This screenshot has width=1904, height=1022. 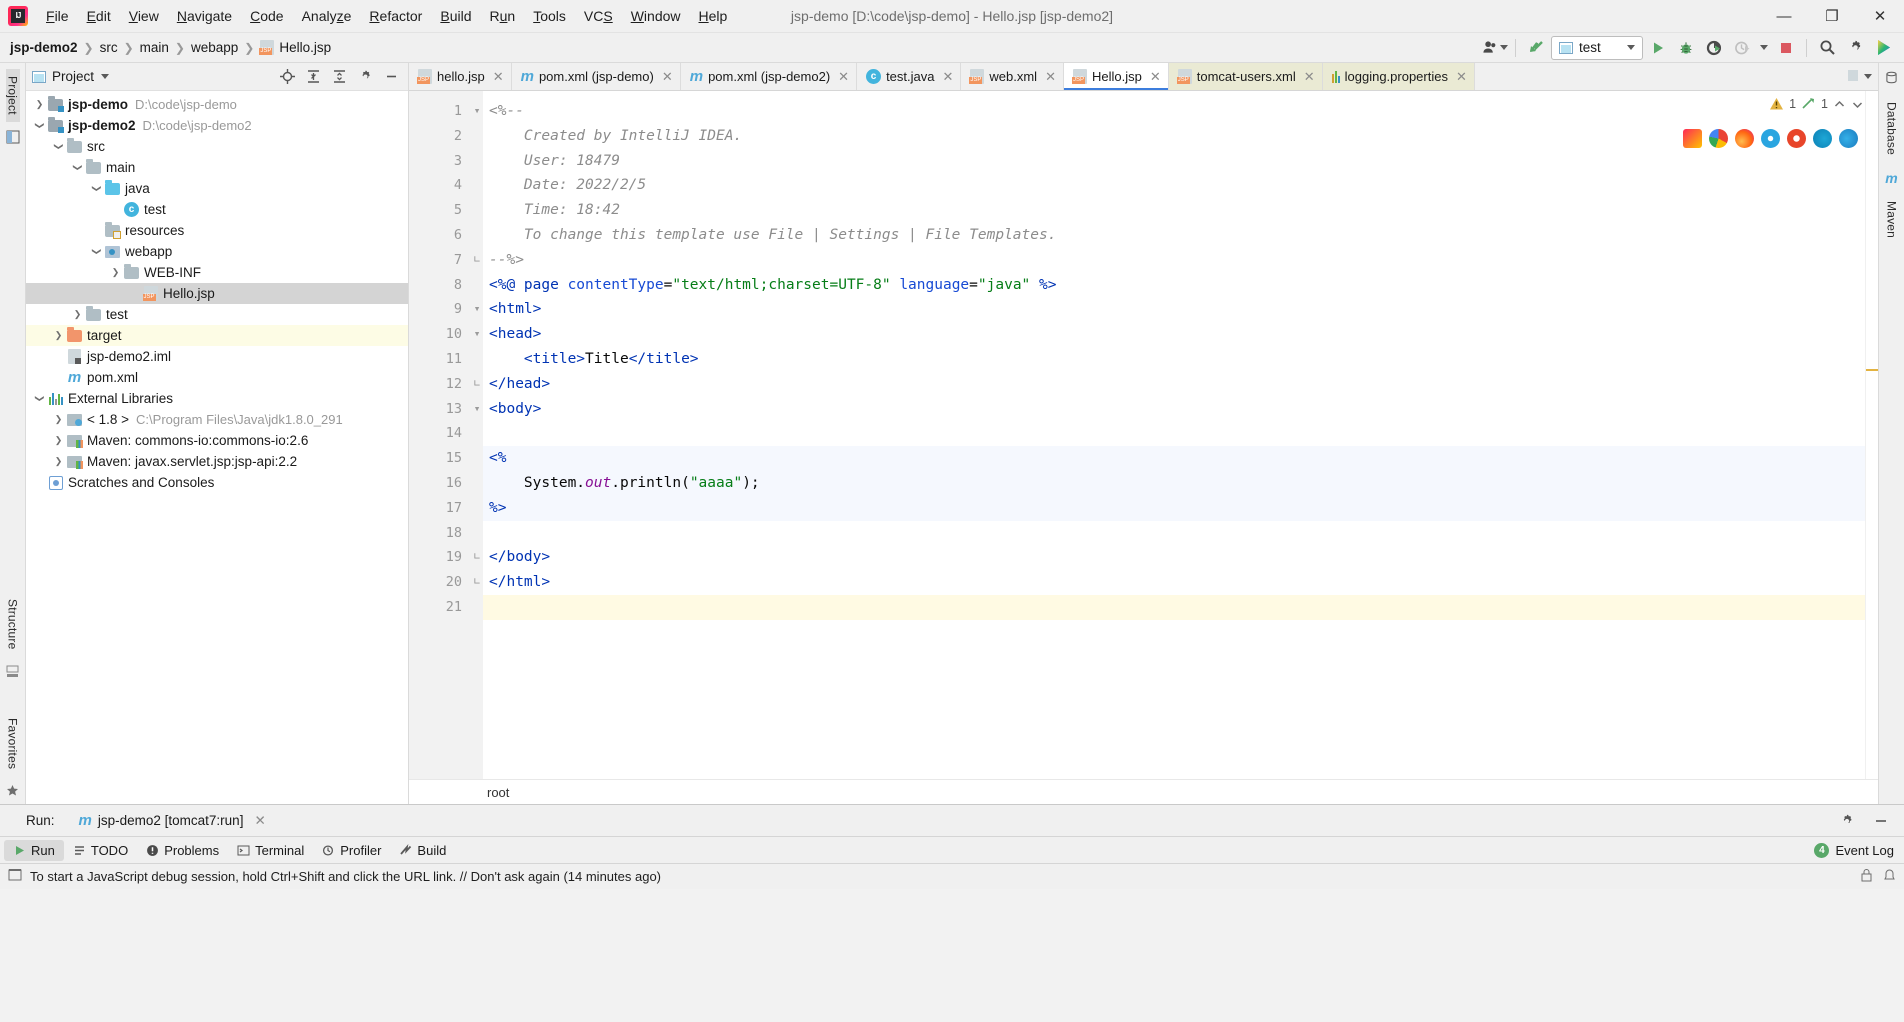 I want to click on tool-window-button-build: Build, so click(x=422, y=850).